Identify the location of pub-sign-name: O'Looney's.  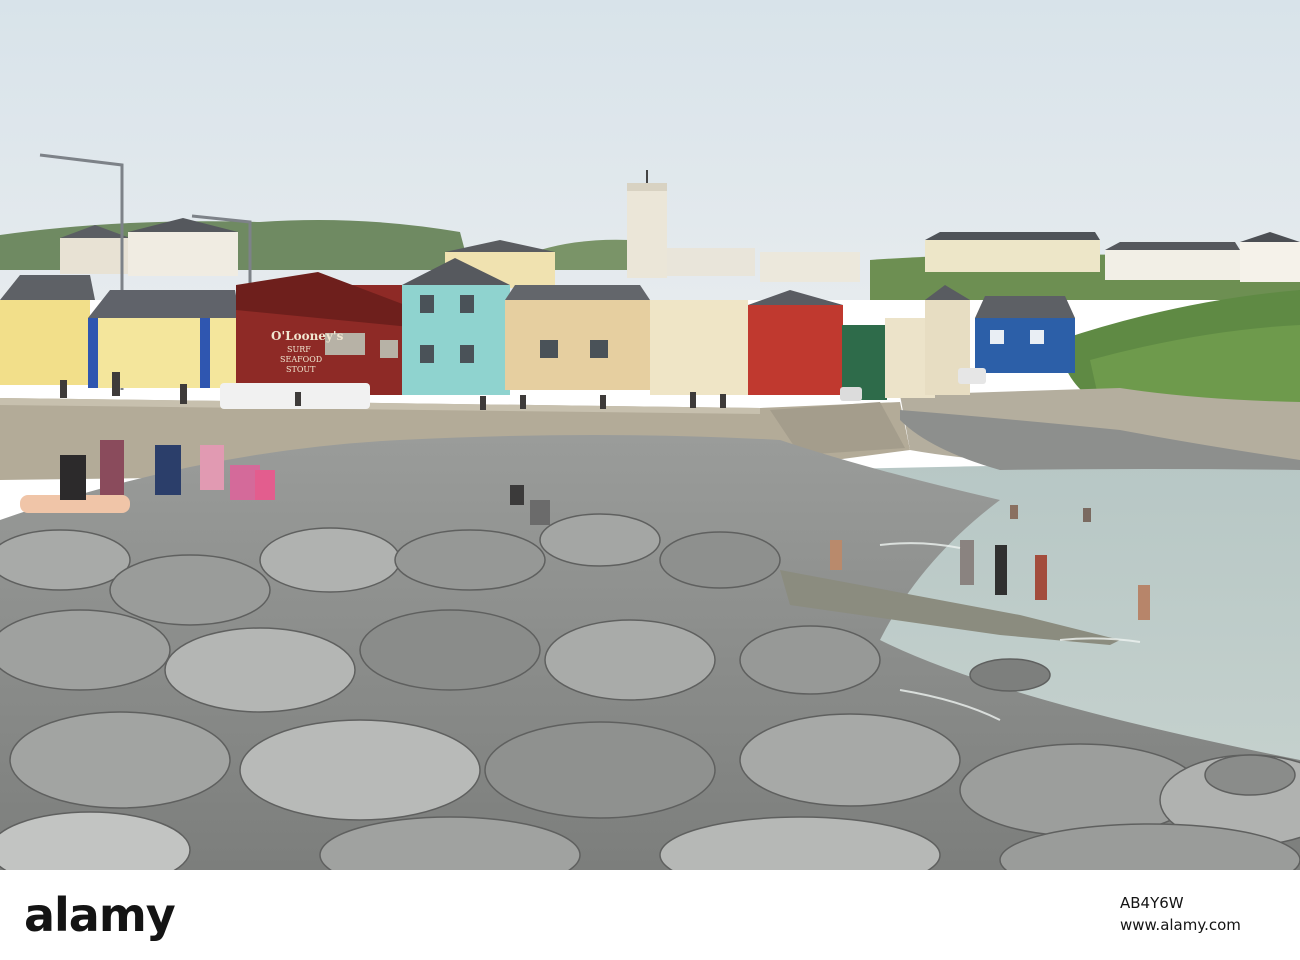
(307, 336).